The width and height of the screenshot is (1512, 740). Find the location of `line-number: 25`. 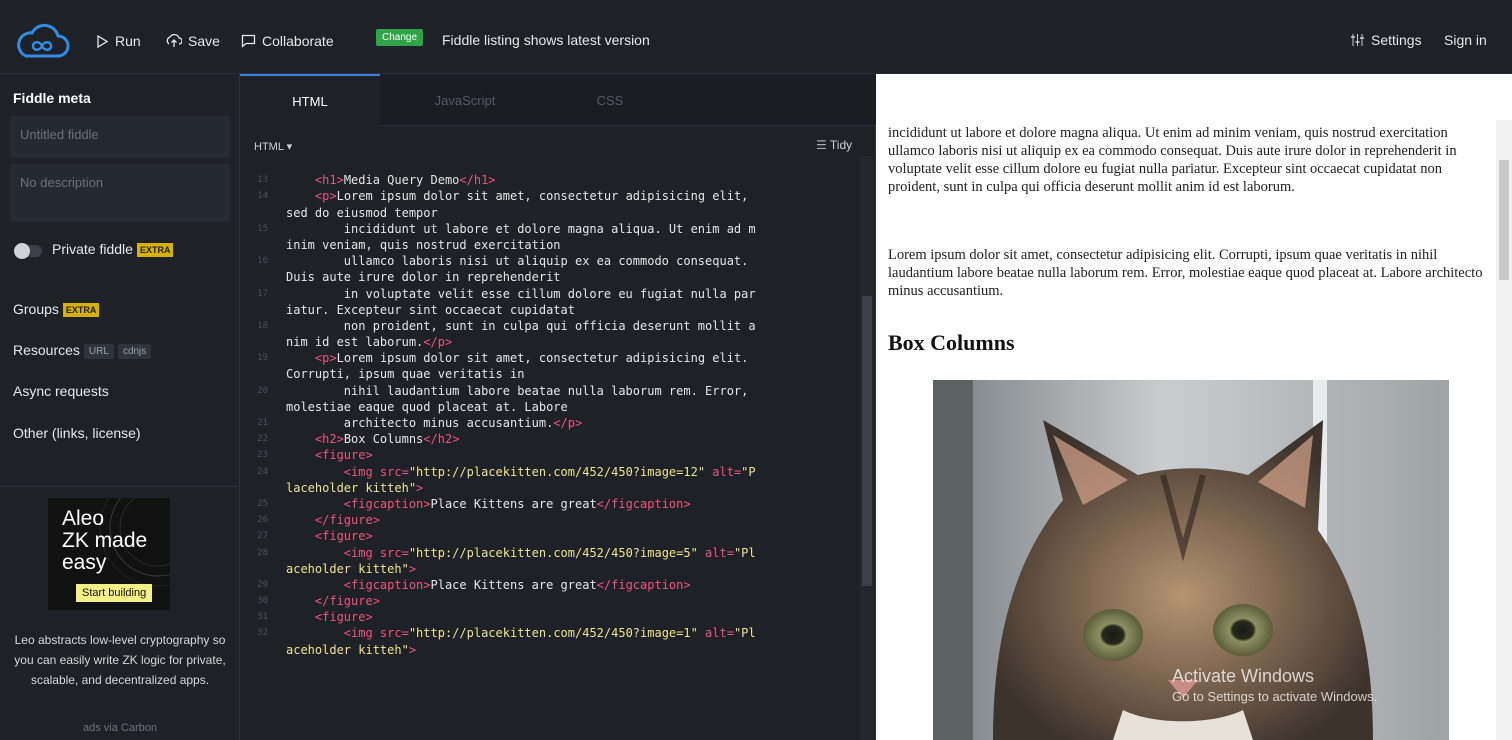

line-number: 25 is located at coordinates (262, 503).